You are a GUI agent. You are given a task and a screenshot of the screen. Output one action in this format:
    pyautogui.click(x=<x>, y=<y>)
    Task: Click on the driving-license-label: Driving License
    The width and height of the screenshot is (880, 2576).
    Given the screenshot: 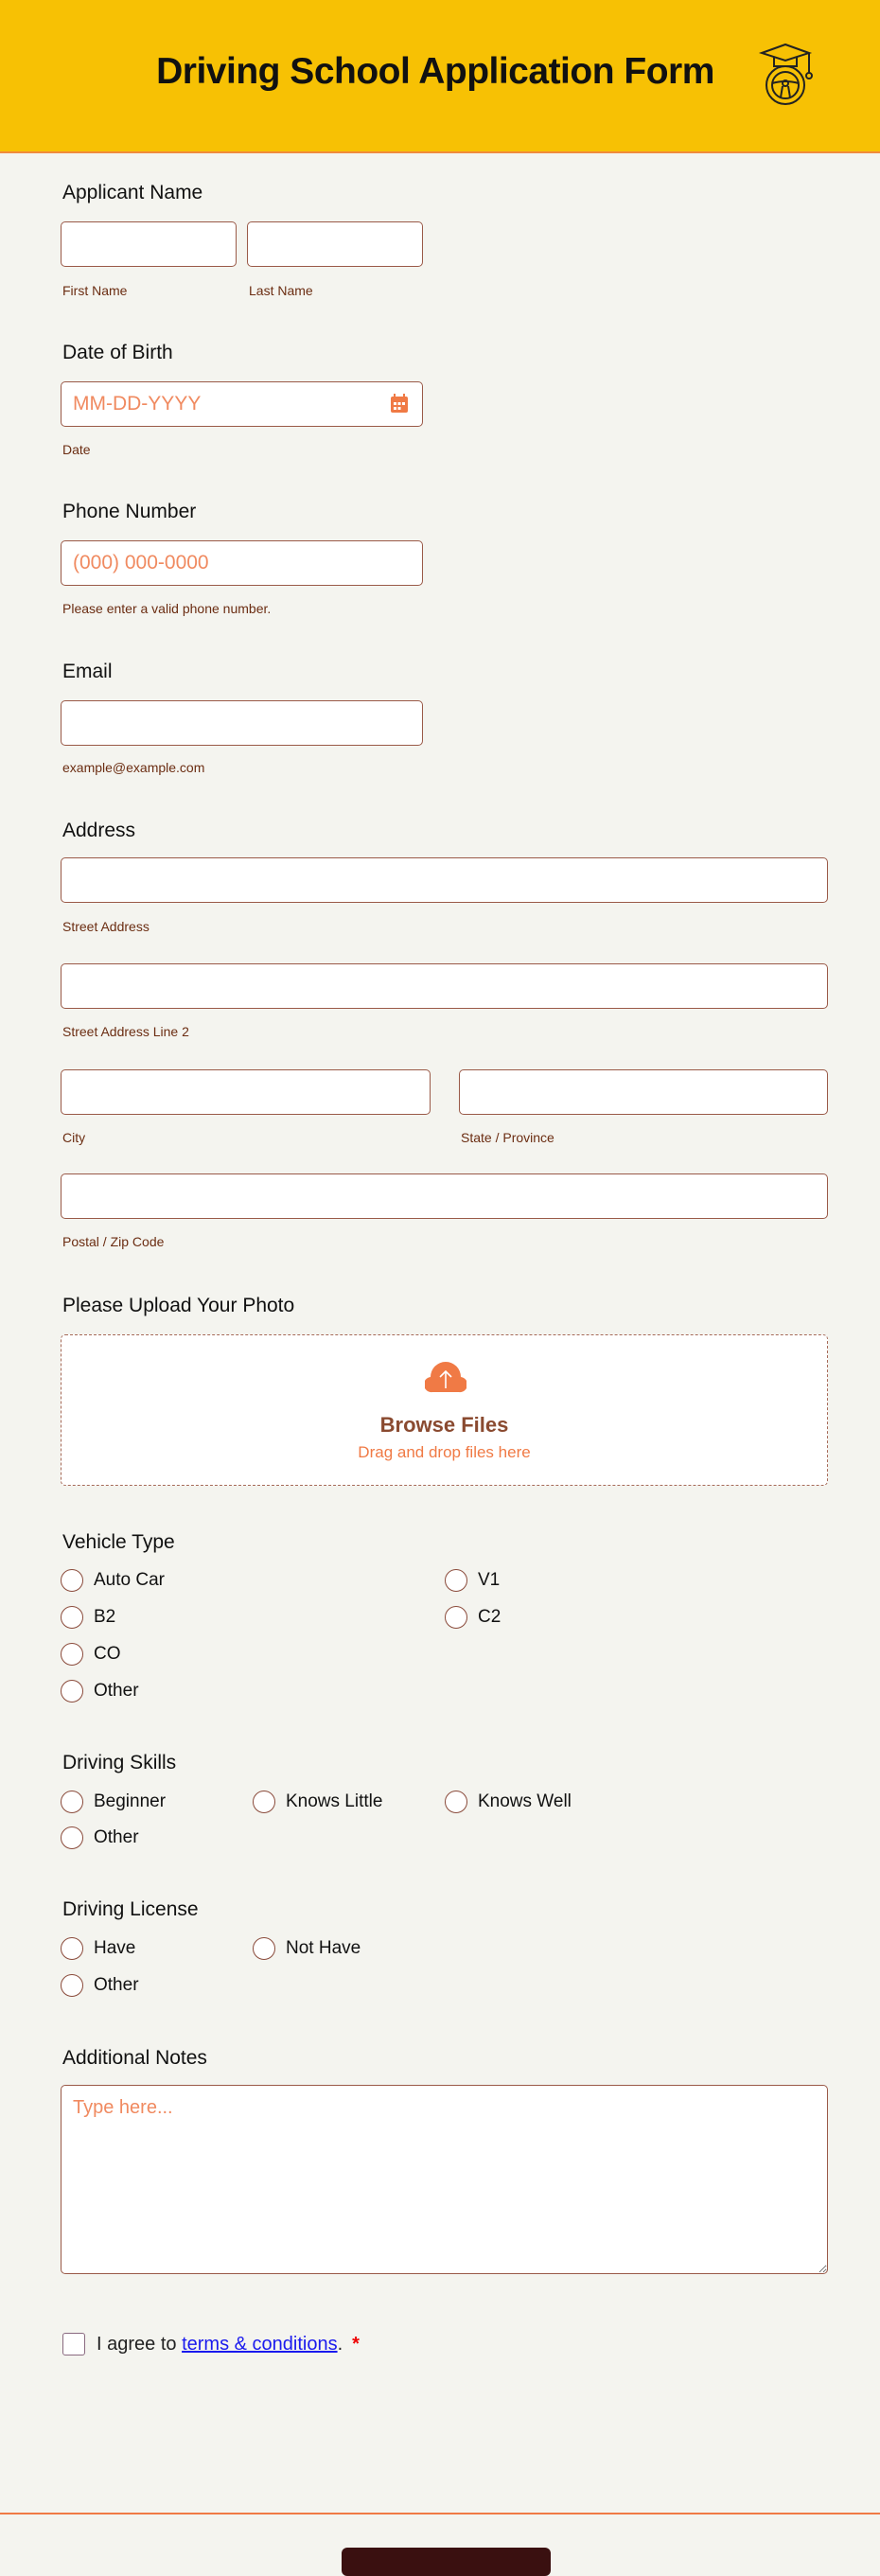 What is the action you would take?
    pyautogui.click(x=131, y=1909)
    